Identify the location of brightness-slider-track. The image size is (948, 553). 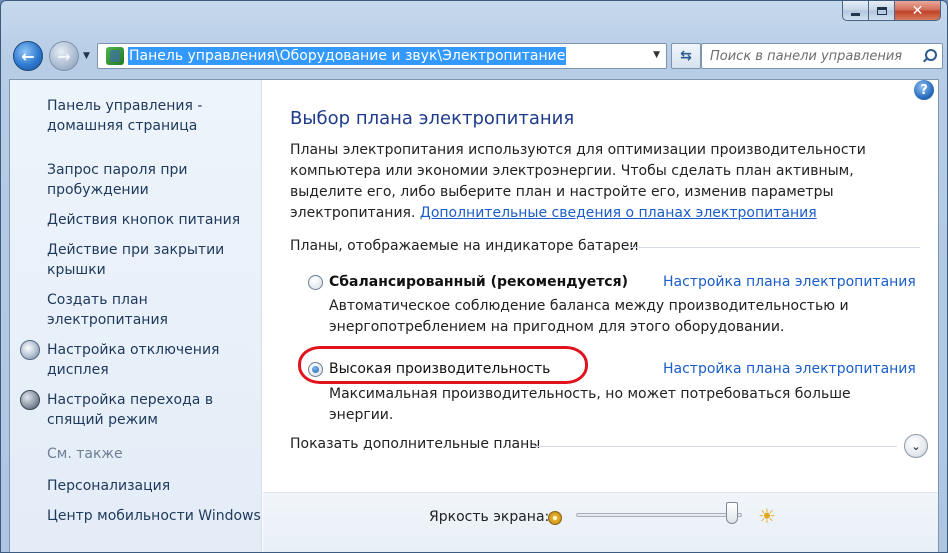
(659, 515).